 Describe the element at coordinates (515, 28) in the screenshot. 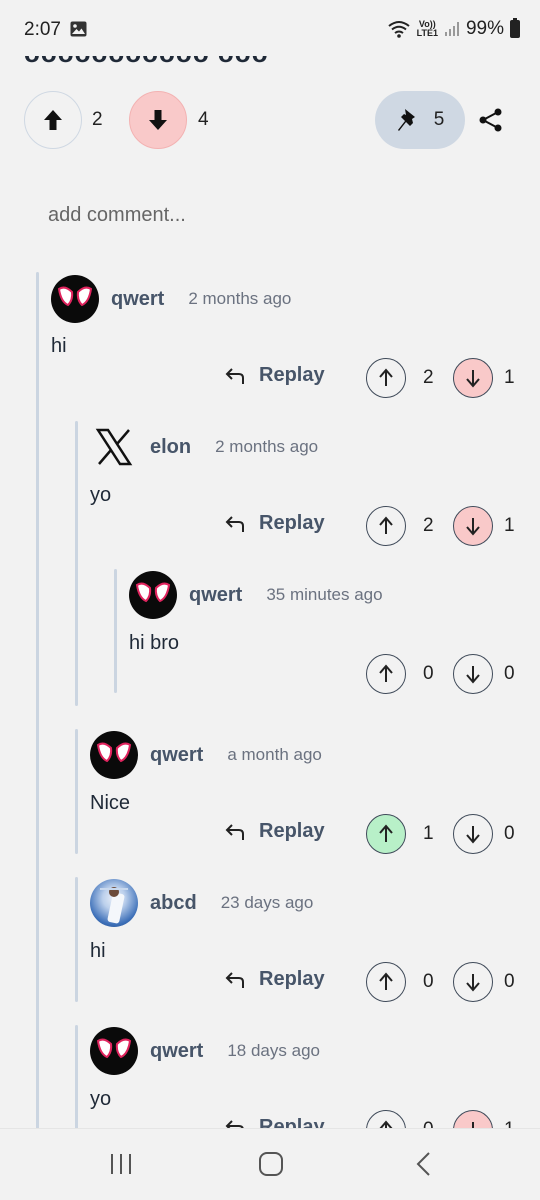

I see `battery-icon` at that location.